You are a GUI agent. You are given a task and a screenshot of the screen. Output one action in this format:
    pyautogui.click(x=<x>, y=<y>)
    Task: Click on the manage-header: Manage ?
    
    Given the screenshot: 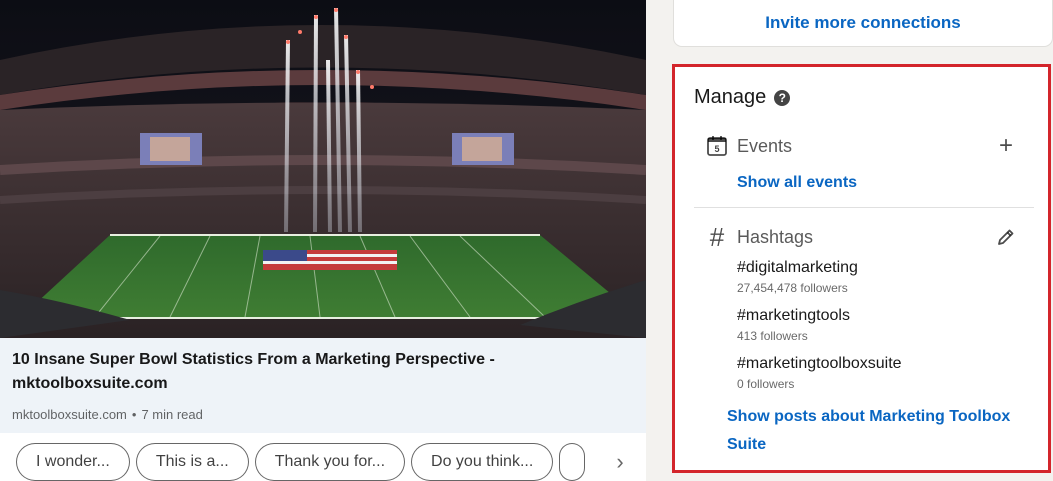 What is the action you would take?
    pyautogui.click(x=742, y=97)
    